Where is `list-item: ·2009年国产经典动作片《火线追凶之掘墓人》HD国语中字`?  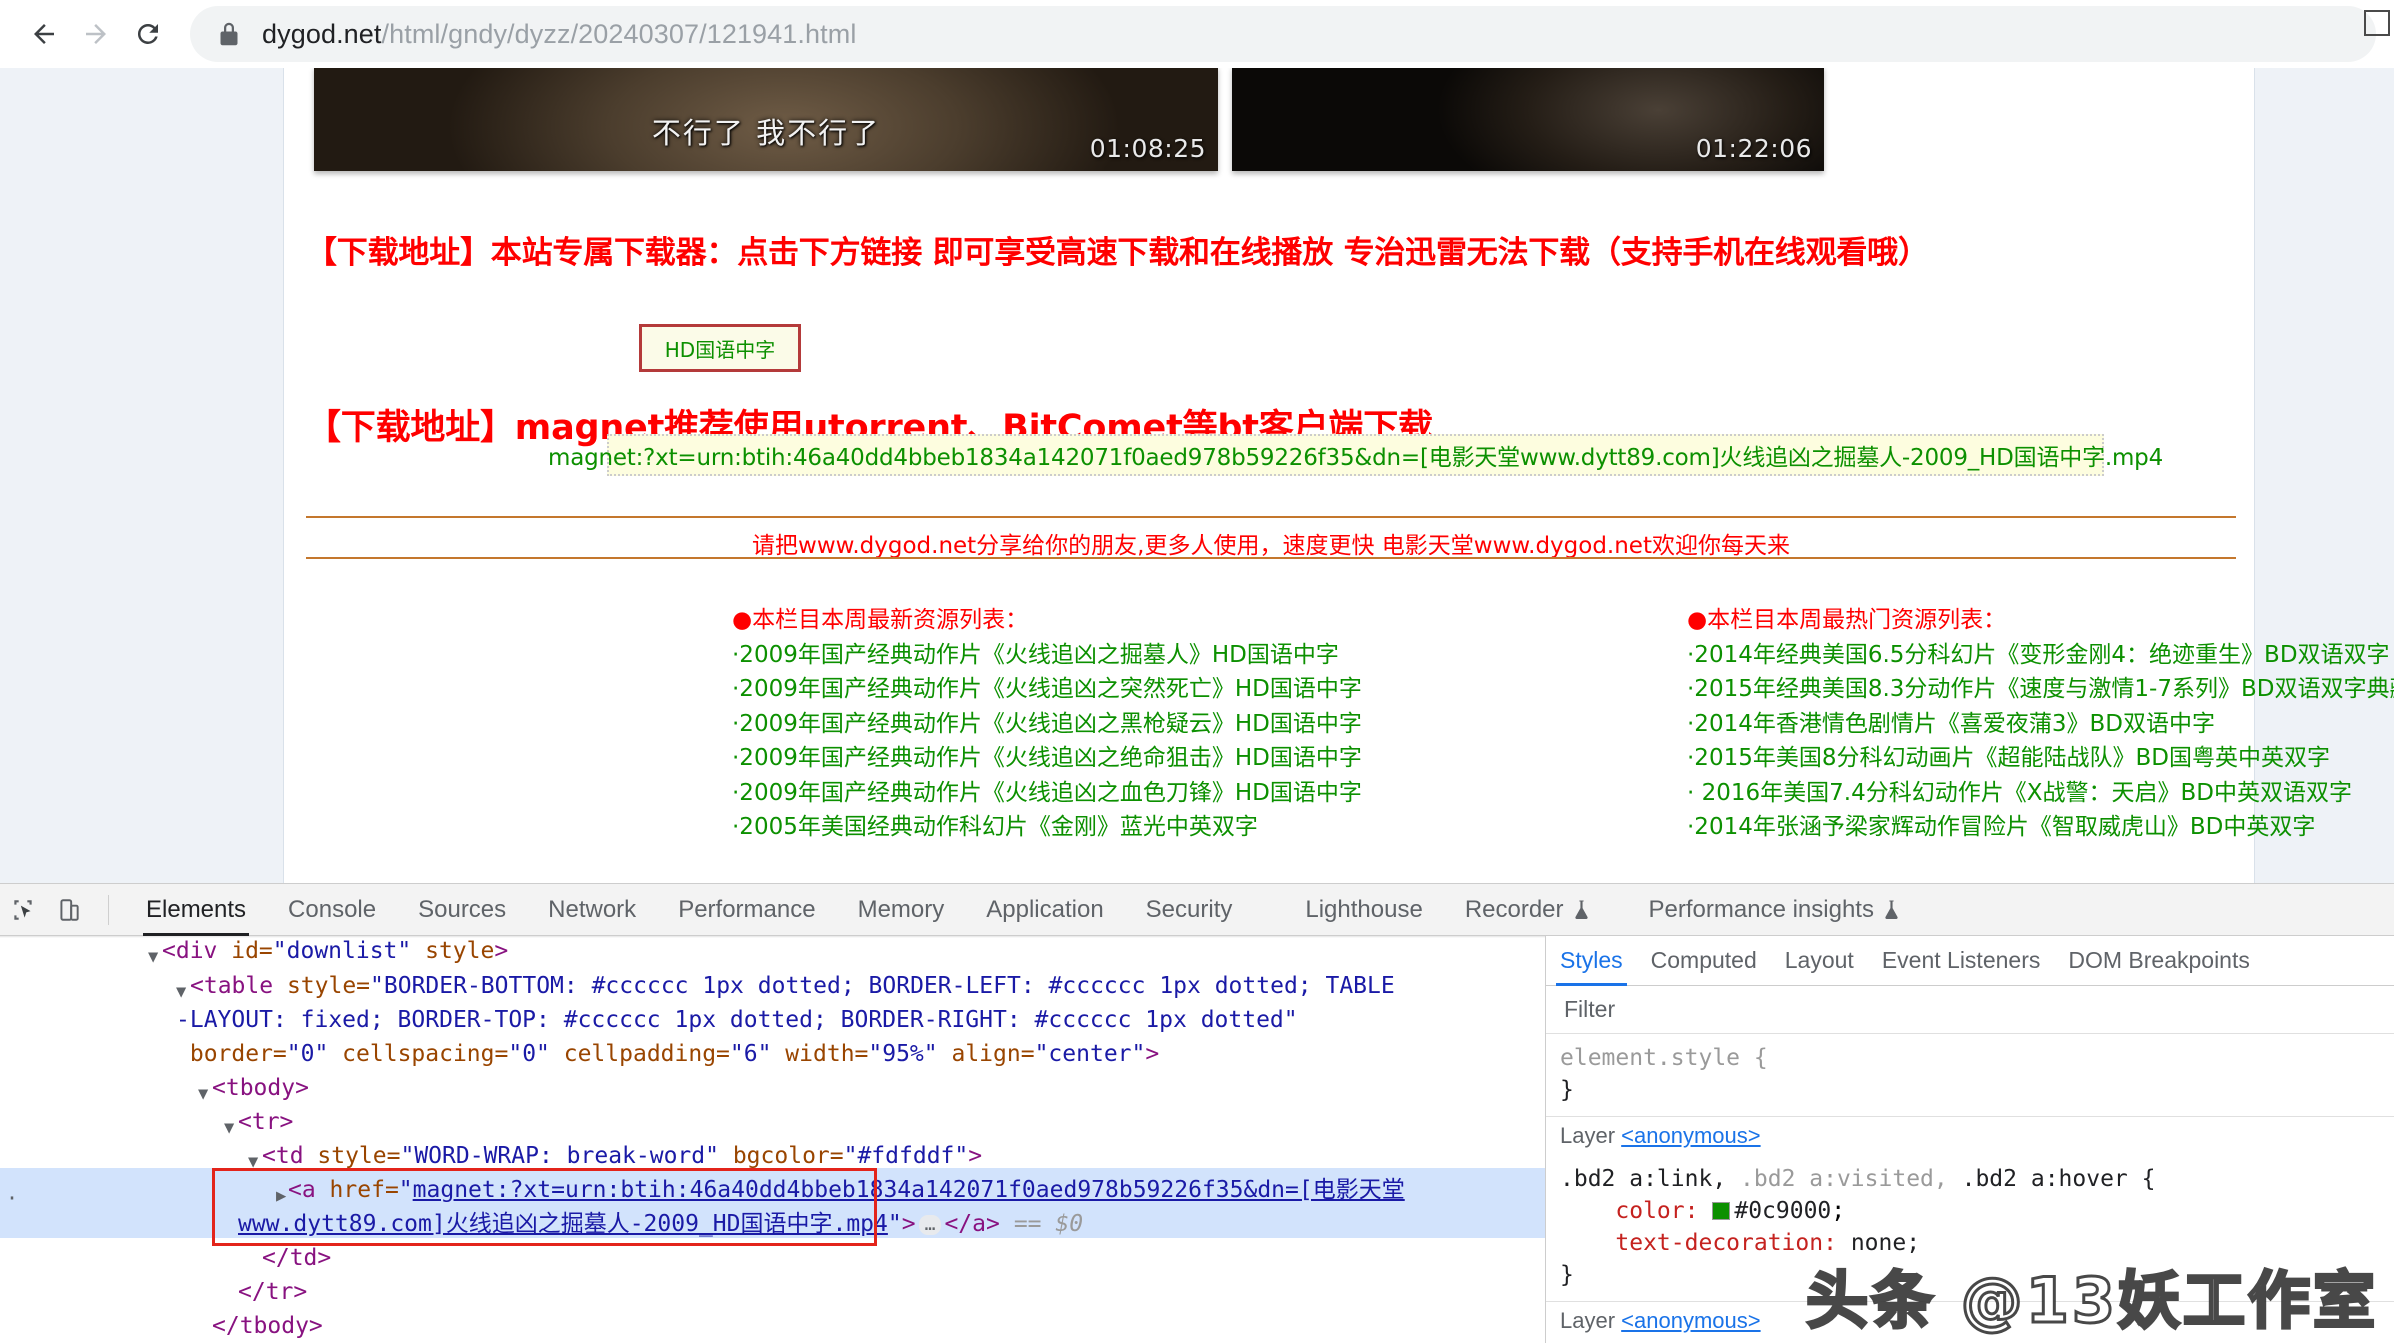 list-item: ·2009年国产经典动作片《火线追凶之掘墓人》HD国语中字 is located at coordinates (1047, 655).